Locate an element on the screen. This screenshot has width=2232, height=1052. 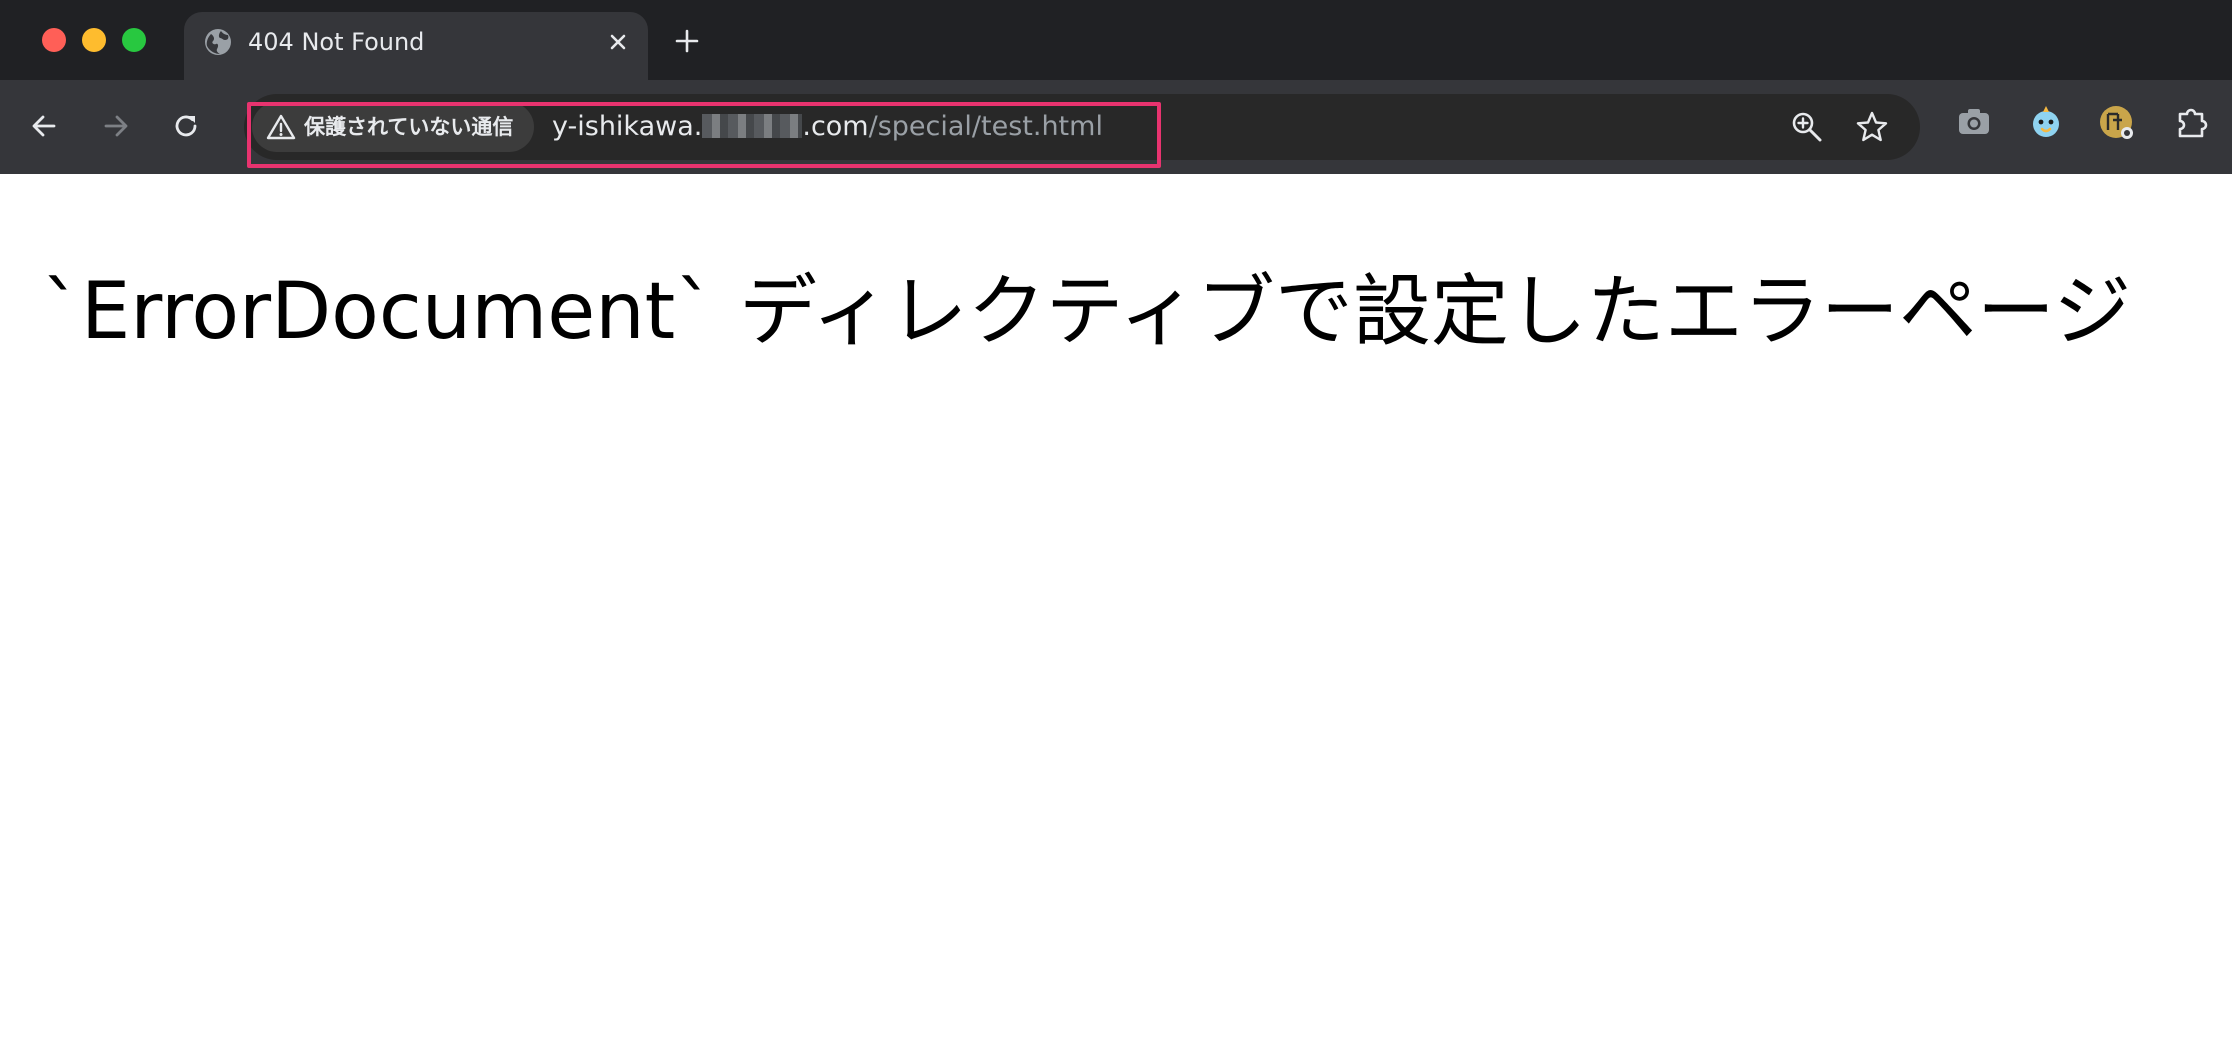
gold-circle-icon is located at coordinates (2116, 122).